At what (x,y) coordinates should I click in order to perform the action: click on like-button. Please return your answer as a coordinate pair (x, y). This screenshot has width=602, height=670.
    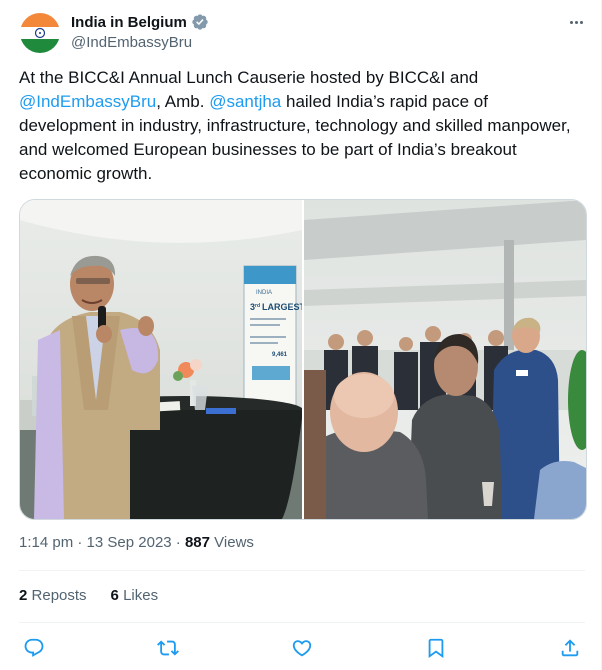
    Looking at the image, I should click on (302, 648).